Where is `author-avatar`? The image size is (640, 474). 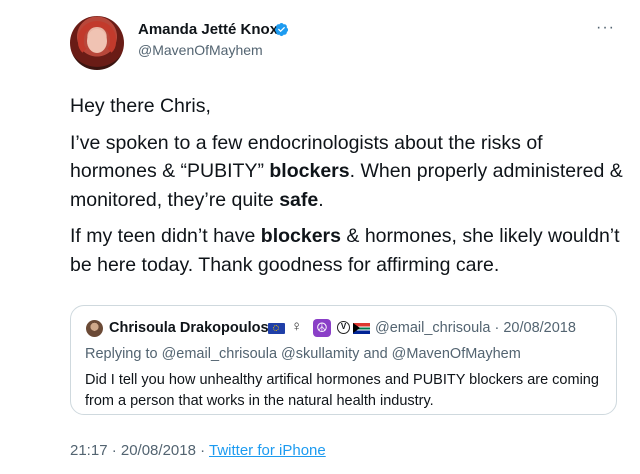 author-avatar is located at coordinates (97, 43).